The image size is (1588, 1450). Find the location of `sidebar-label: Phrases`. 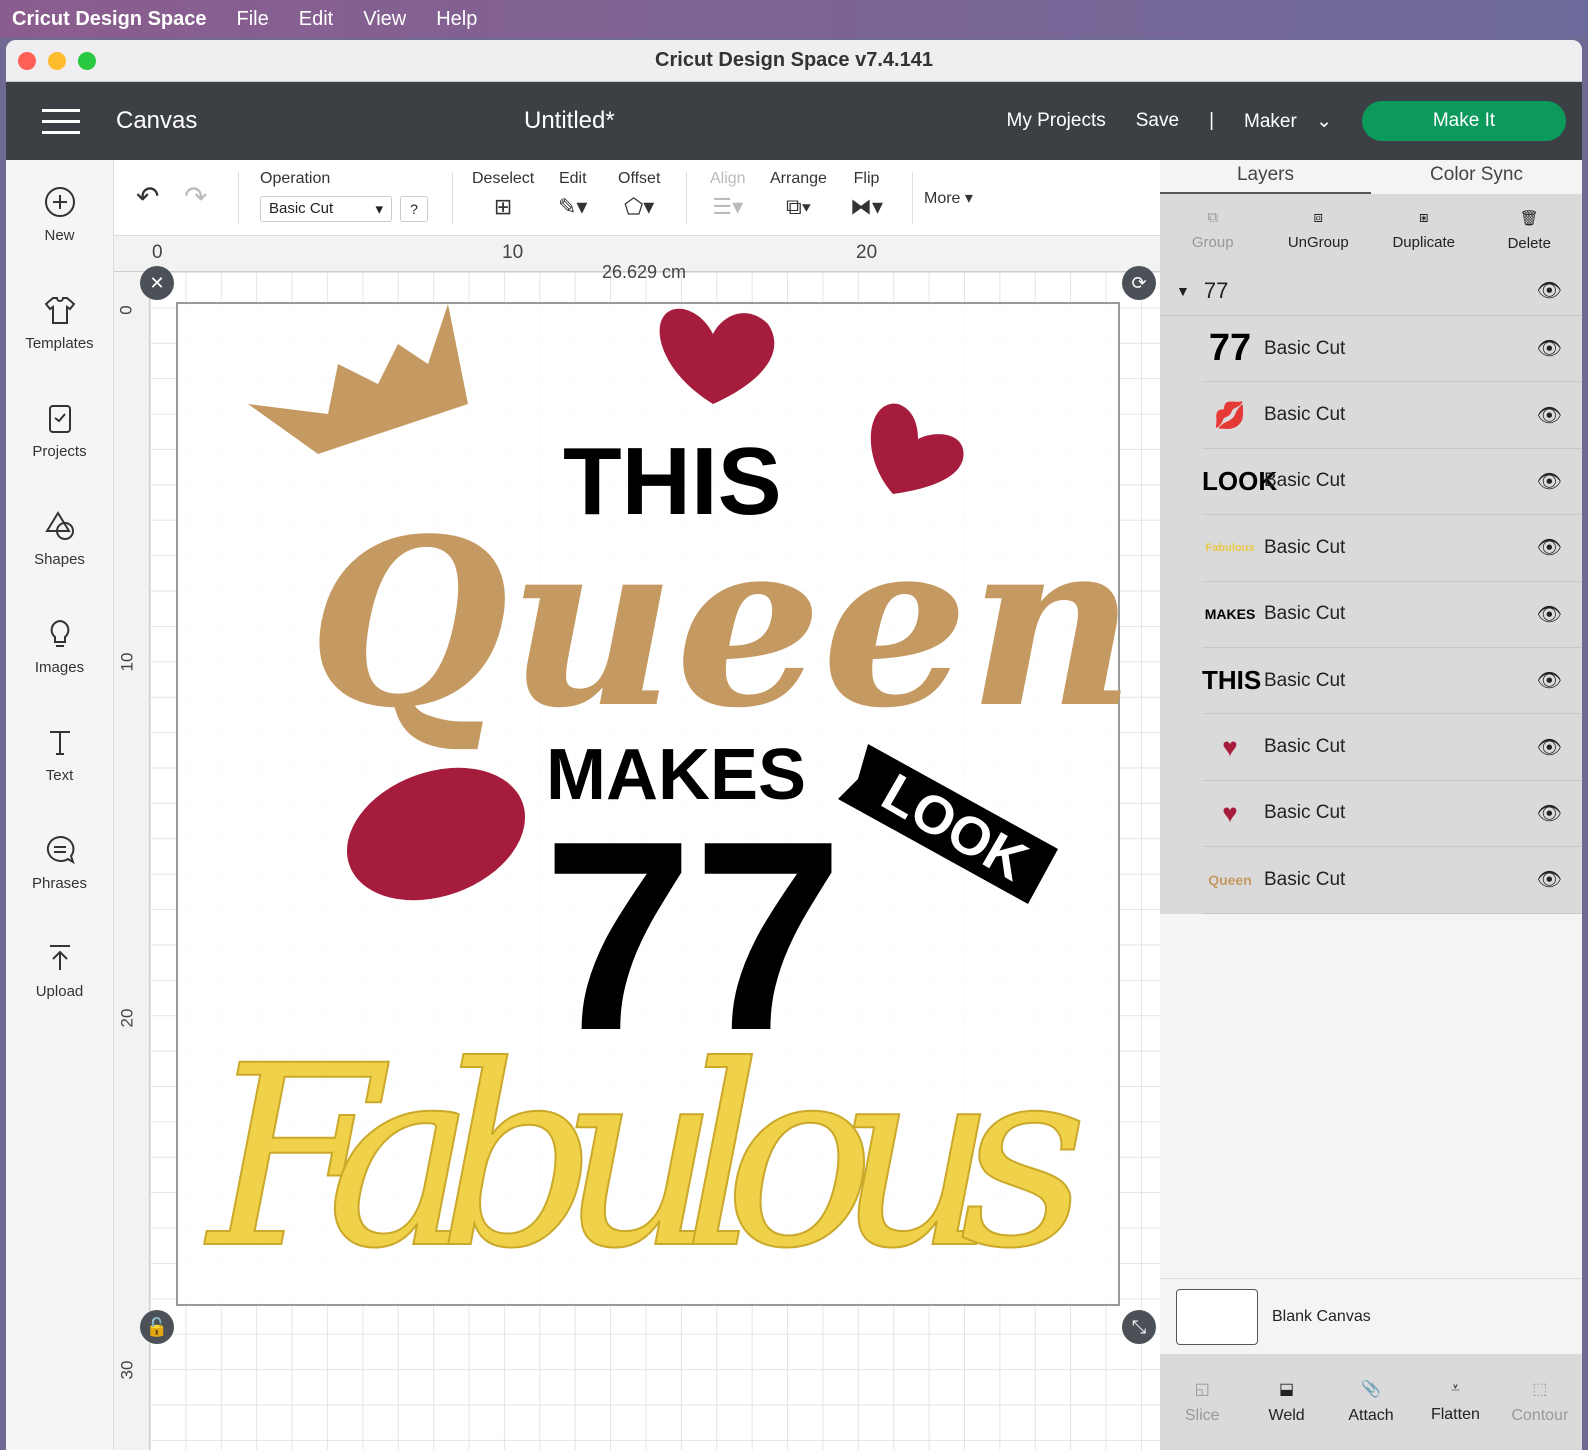

sidebar-label: Phrases is located at coordinates (59, 883).